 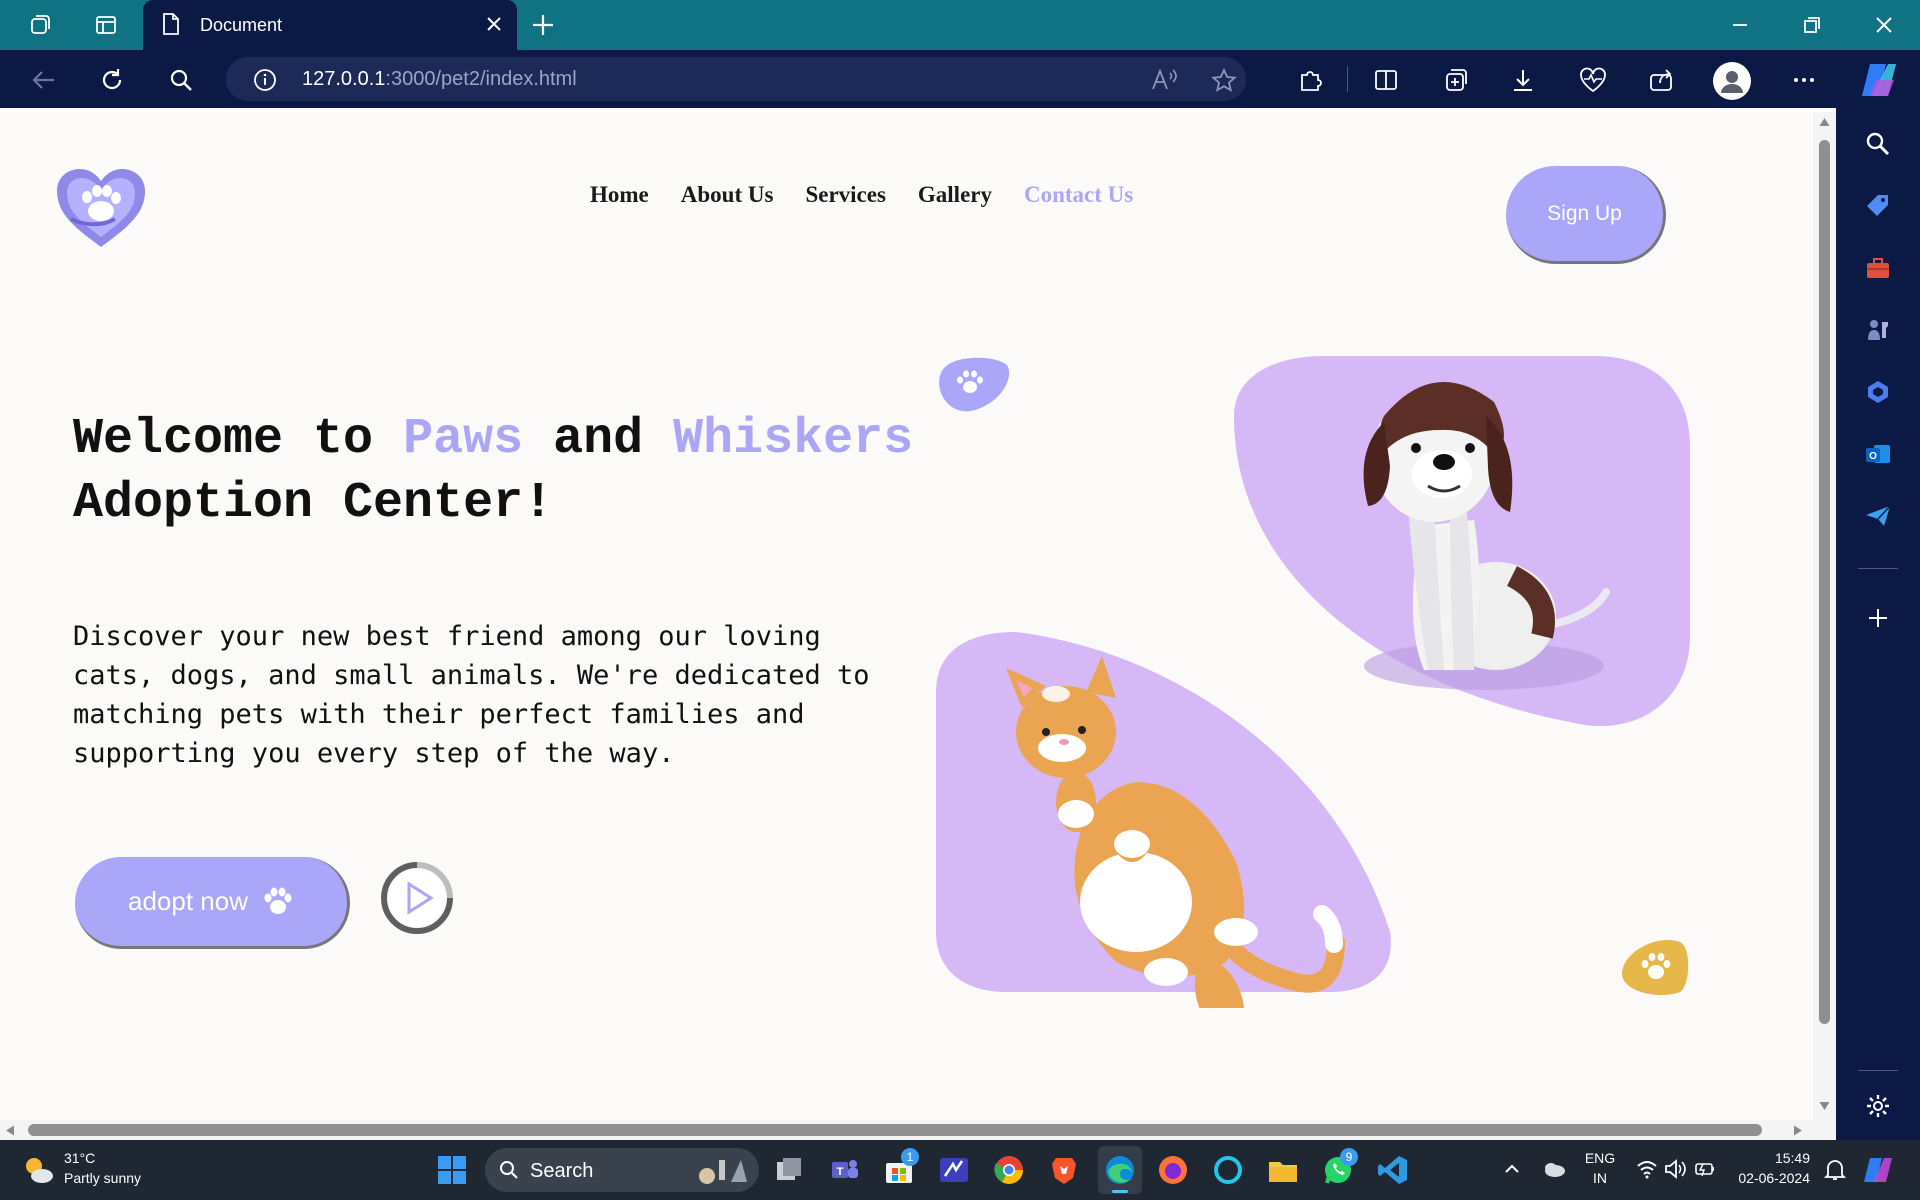 I want to click on user-icon, so click(x=1732, y=82).